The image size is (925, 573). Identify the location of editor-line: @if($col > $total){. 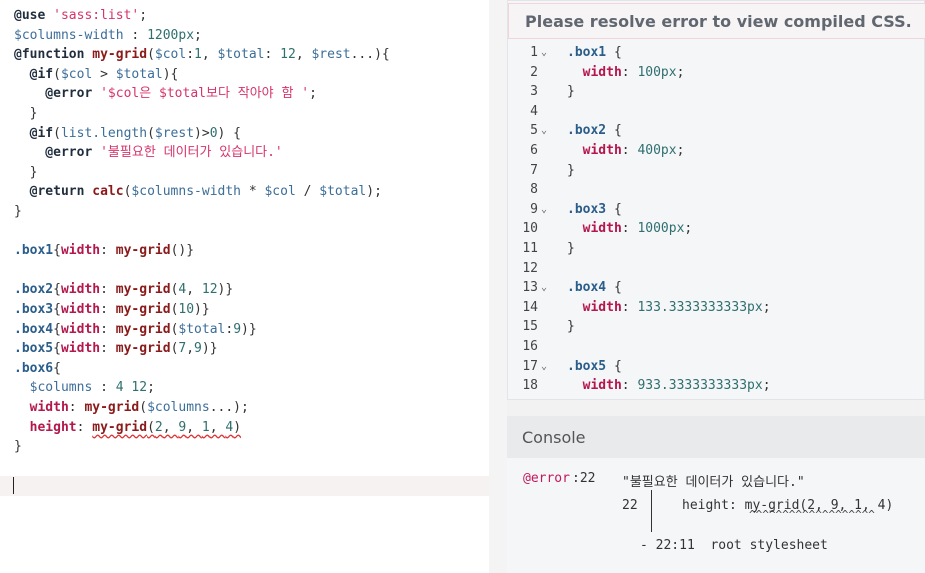
(96, 74).